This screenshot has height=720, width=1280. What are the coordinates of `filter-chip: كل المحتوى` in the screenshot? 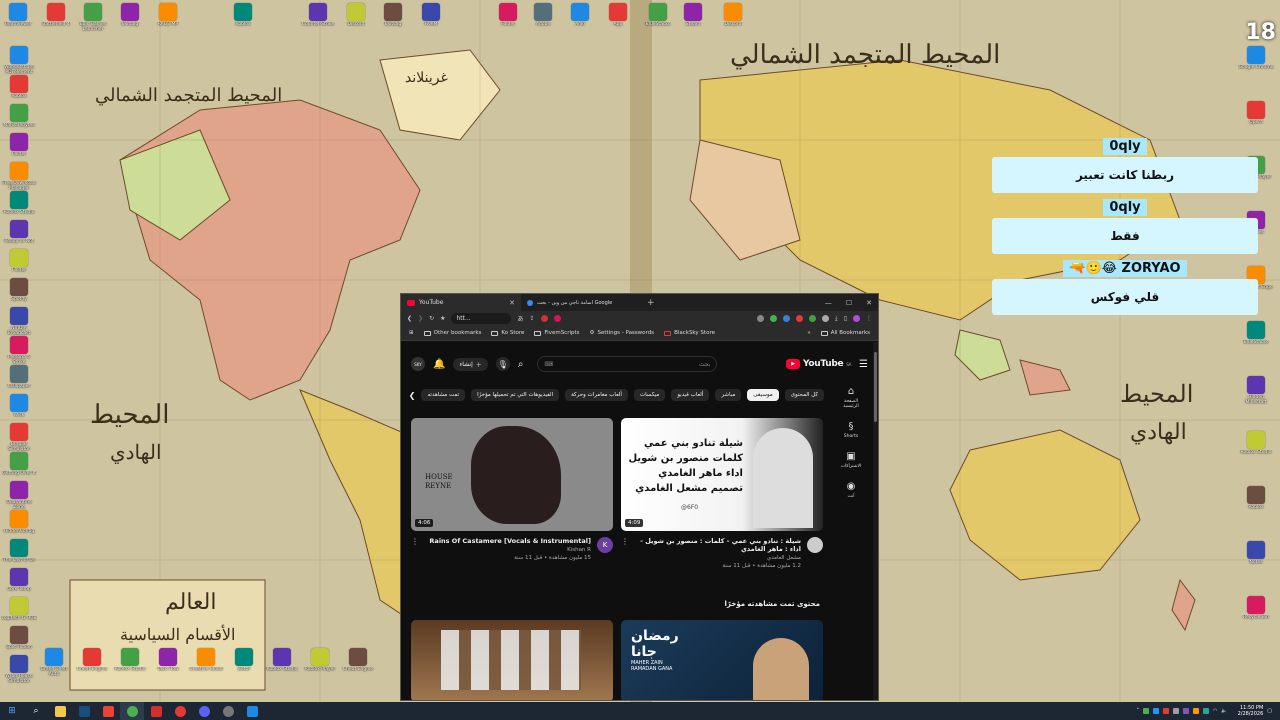 It's located at (804, 395).